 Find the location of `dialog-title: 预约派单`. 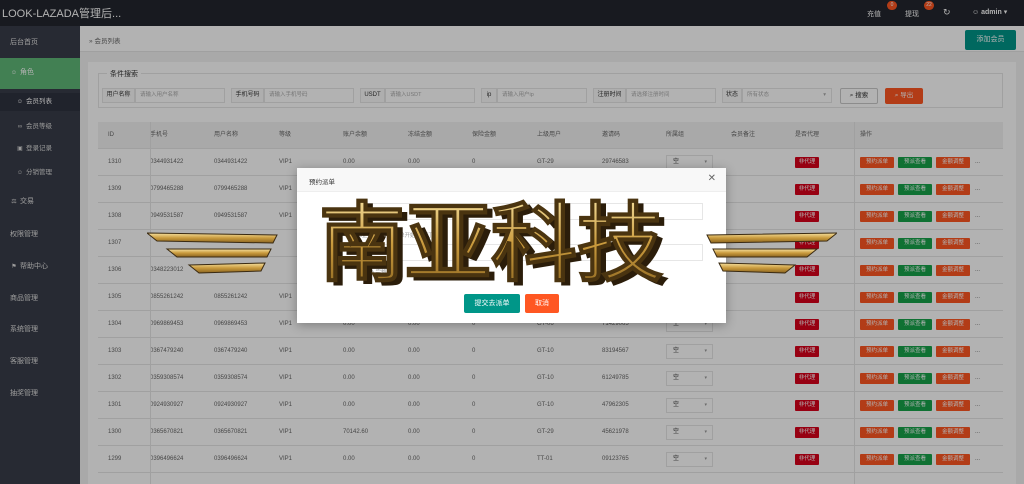

dialog-title: 预约派单 is located at coordinates (322, 182).